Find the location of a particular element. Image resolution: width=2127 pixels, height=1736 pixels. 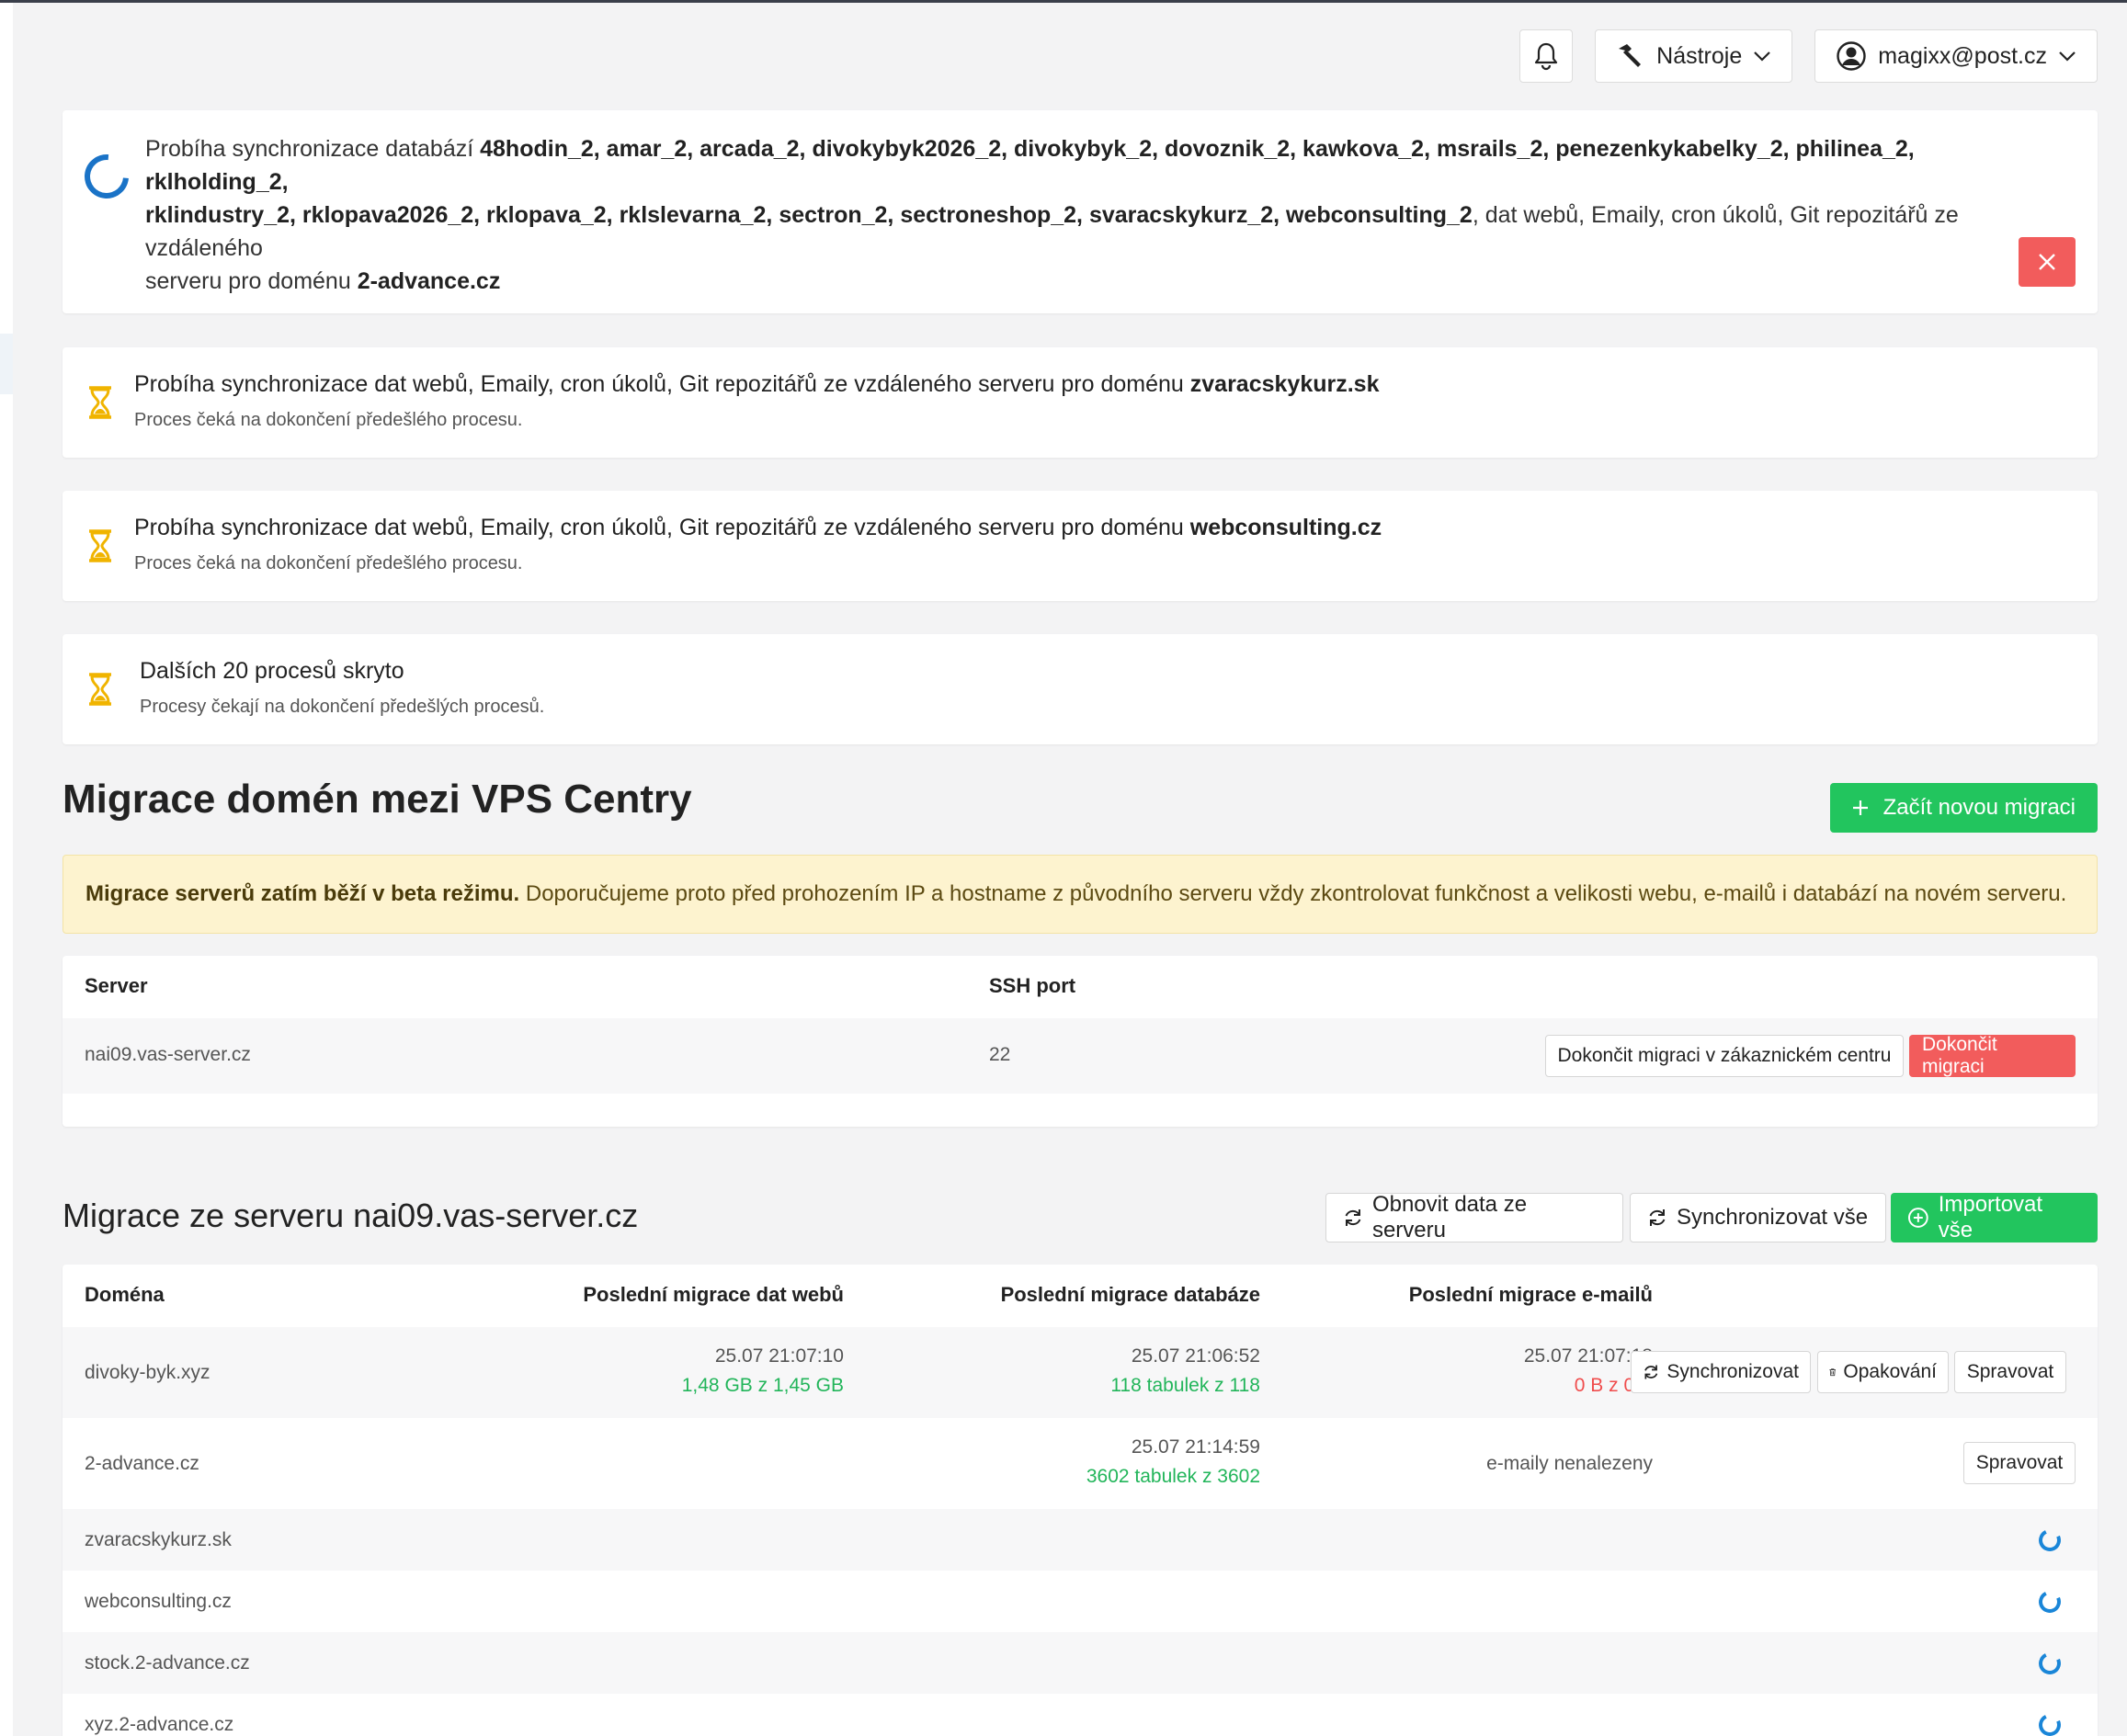

import-all-button: Importovat vše is located at coordinates (1994, 1217).